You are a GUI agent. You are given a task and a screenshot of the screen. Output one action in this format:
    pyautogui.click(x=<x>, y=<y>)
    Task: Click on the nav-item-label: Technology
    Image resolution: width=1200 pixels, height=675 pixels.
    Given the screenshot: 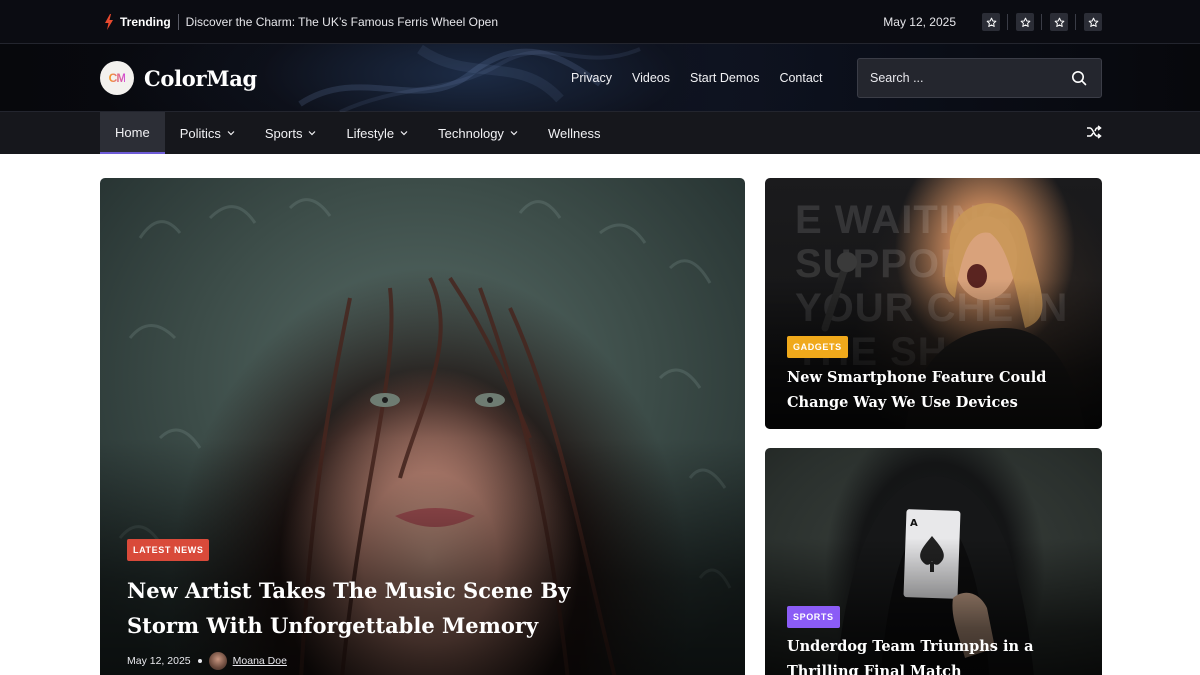 What is the action you would take?
    pyautogui.click(x=471, y=133)
    